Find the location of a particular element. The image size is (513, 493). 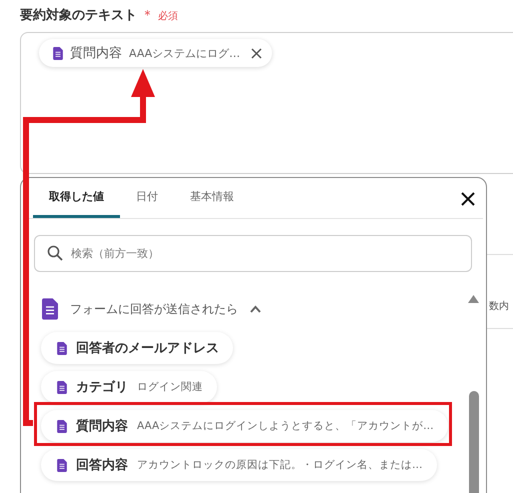

chip-name: 質問内容 is located at coordinates (96, 53).